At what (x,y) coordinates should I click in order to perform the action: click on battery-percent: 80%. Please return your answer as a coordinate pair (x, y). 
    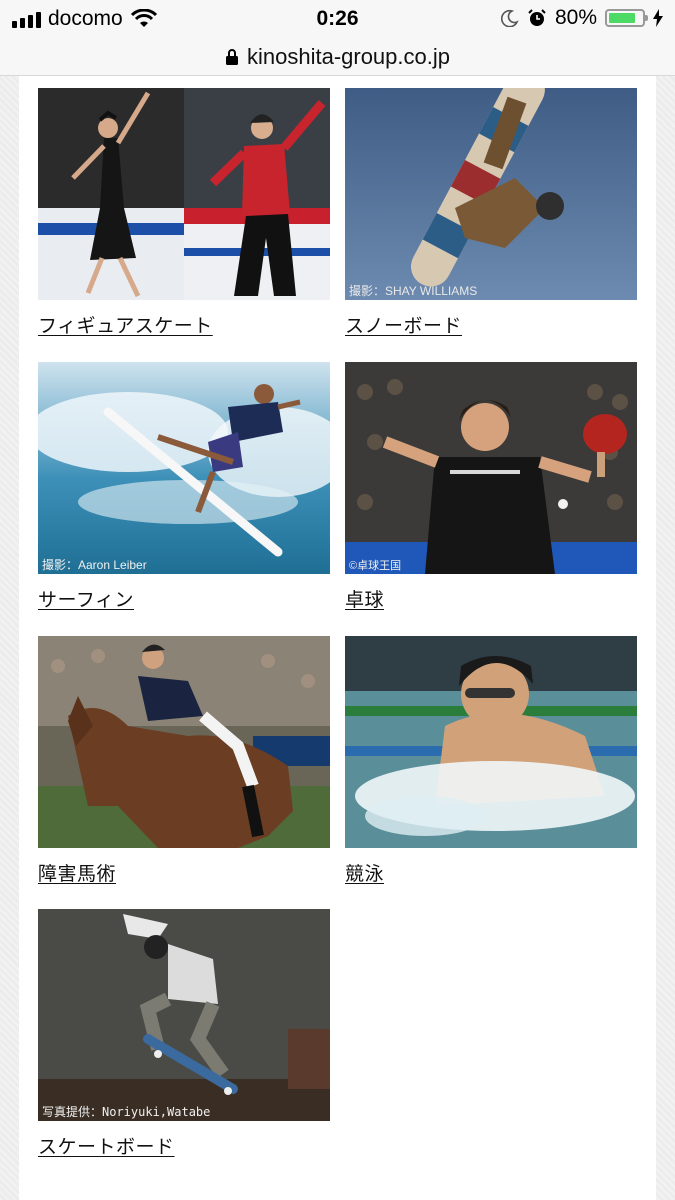
    Looking at the image, I should click on (575, 17).